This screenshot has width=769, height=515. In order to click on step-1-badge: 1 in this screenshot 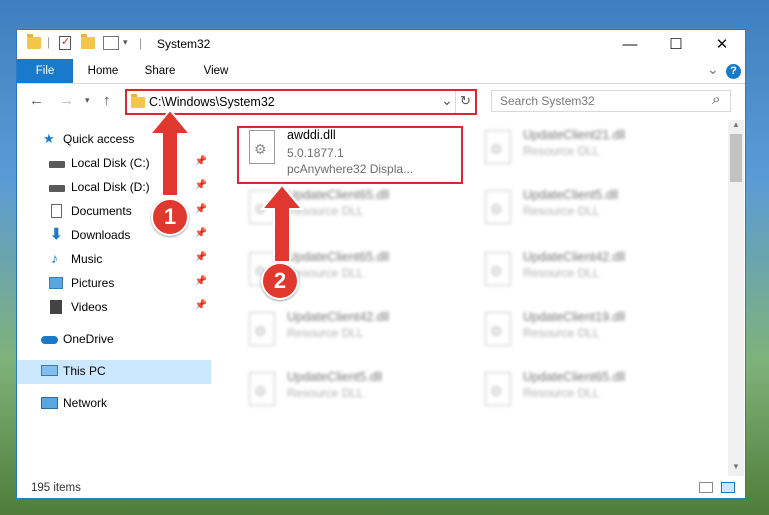, I will do `click(170, 217)`.